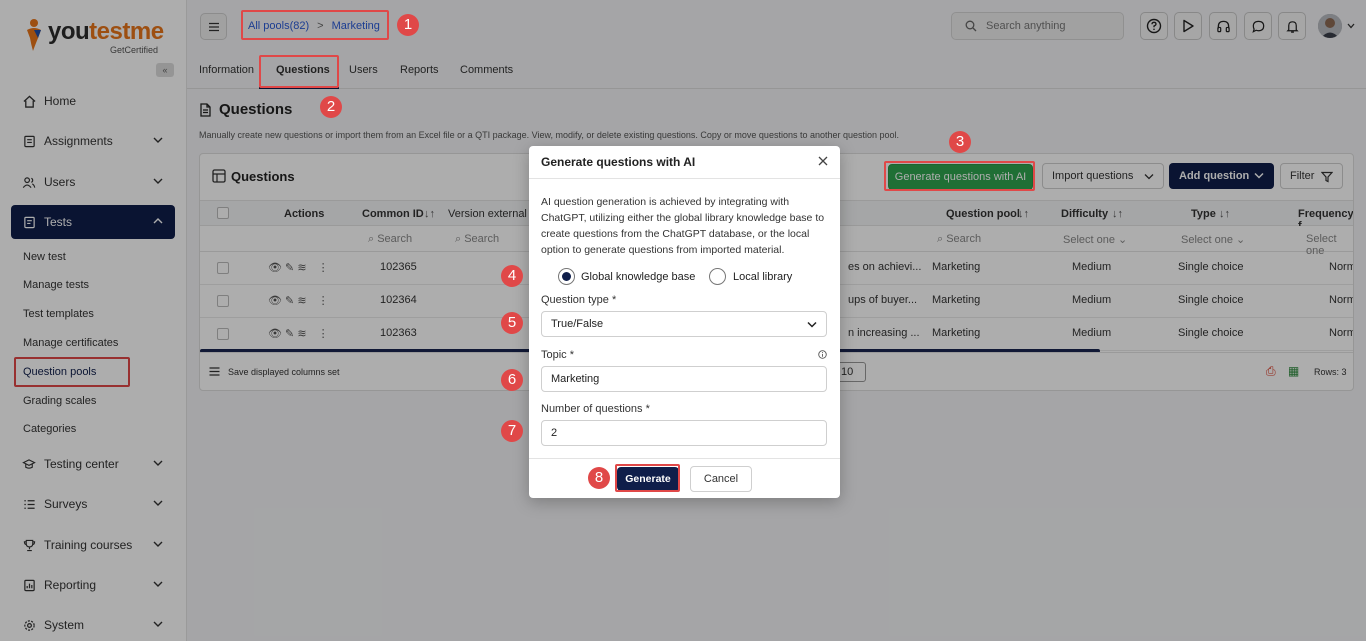  I want to click on number-of-questions-label: Number of questions *, so click(595, 409).